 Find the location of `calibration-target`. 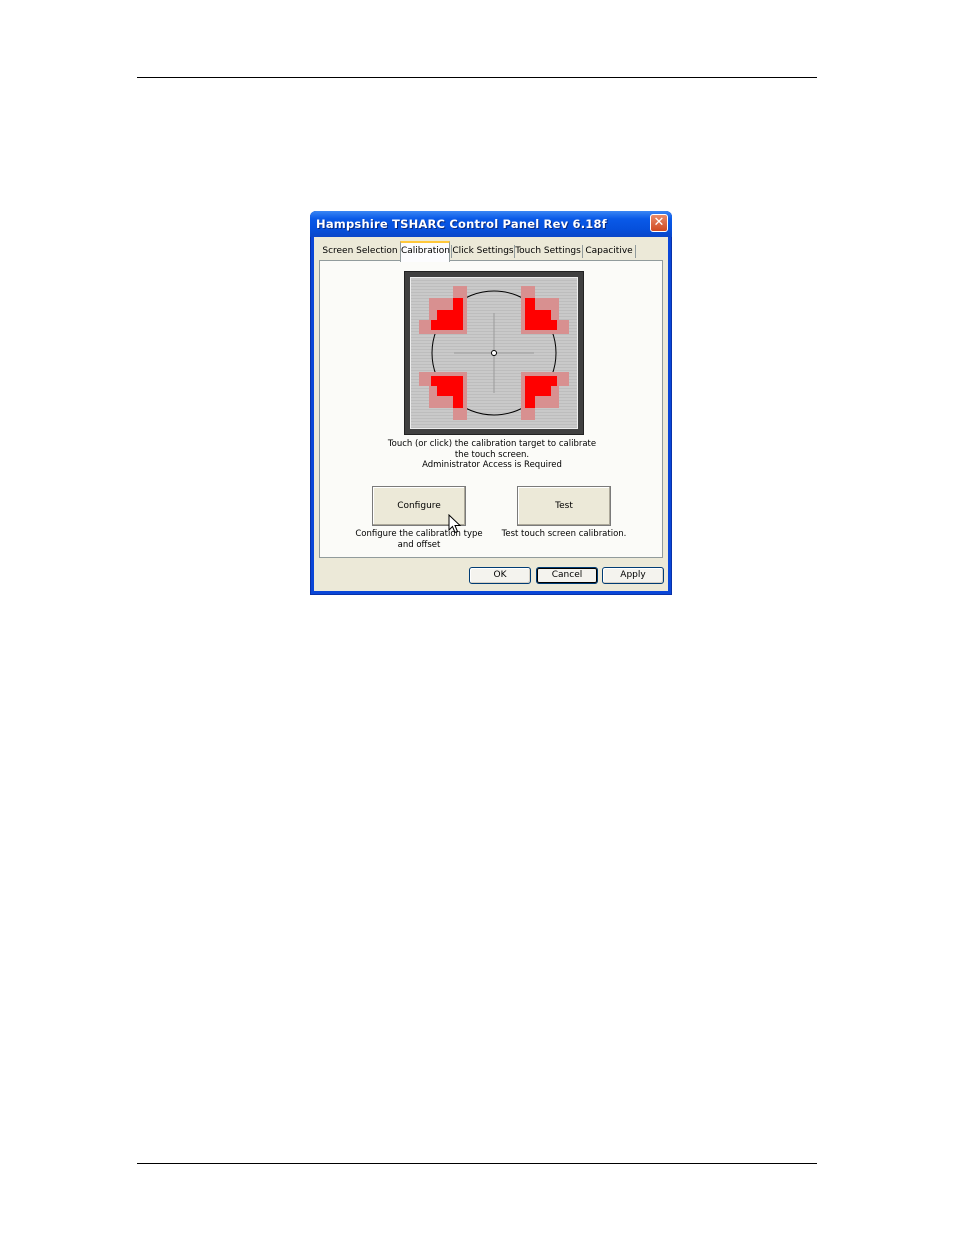

calibration-target is located at coordinates (494, 353).